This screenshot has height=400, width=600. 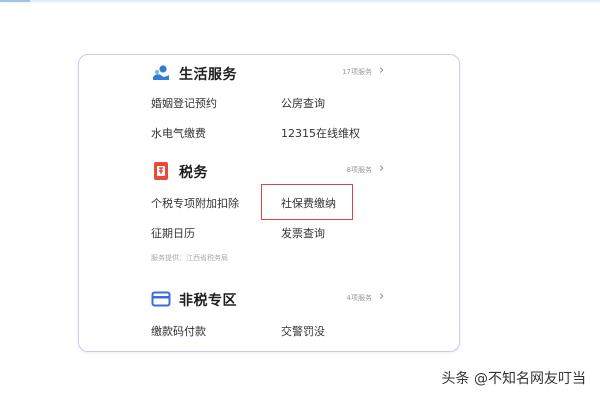 What do you see at coordinates (193, 173) in the screenshot?
I see `section-title: 税务` at bounding box center [193, 173].